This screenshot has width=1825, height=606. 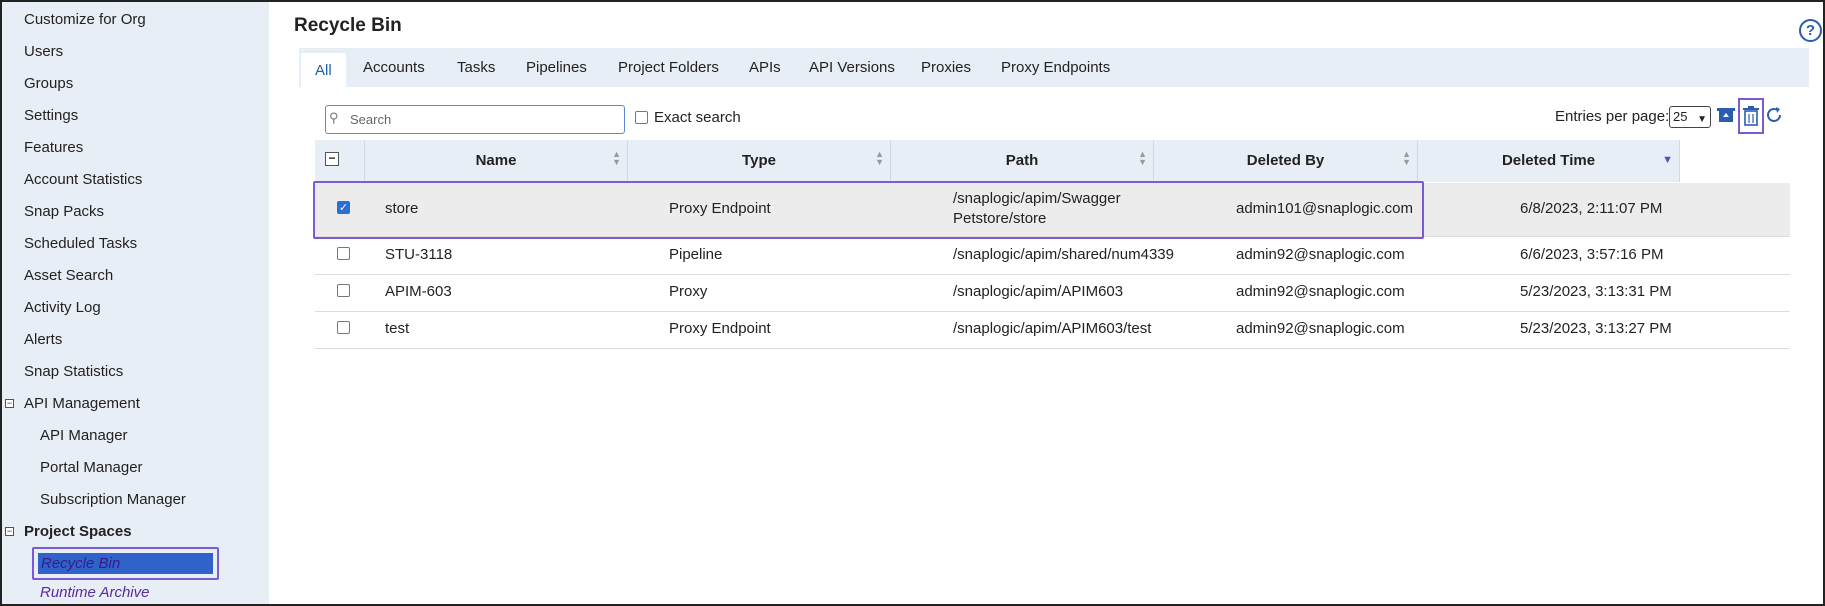 I want to click on exact-search-option: Exact search, so click(x=688, y=117).